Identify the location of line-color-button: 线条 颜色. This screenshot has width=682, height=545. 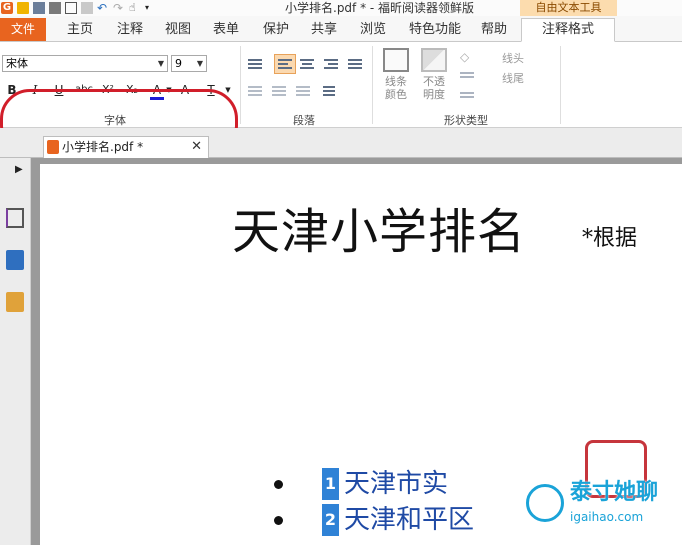
(396, 74).